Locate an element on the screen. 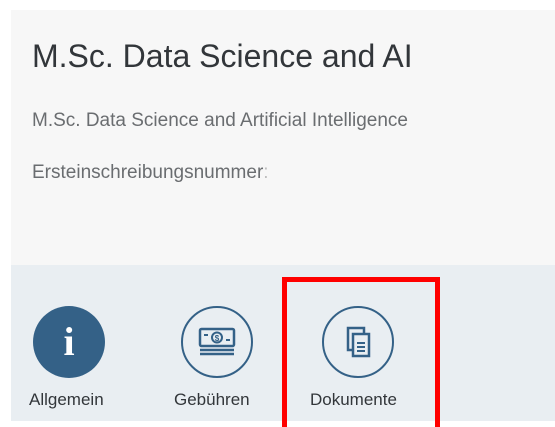 The width and height of the screenshot is (555, 427). tab-allgemein: i Allgemein is located at coordinates (86, 343).